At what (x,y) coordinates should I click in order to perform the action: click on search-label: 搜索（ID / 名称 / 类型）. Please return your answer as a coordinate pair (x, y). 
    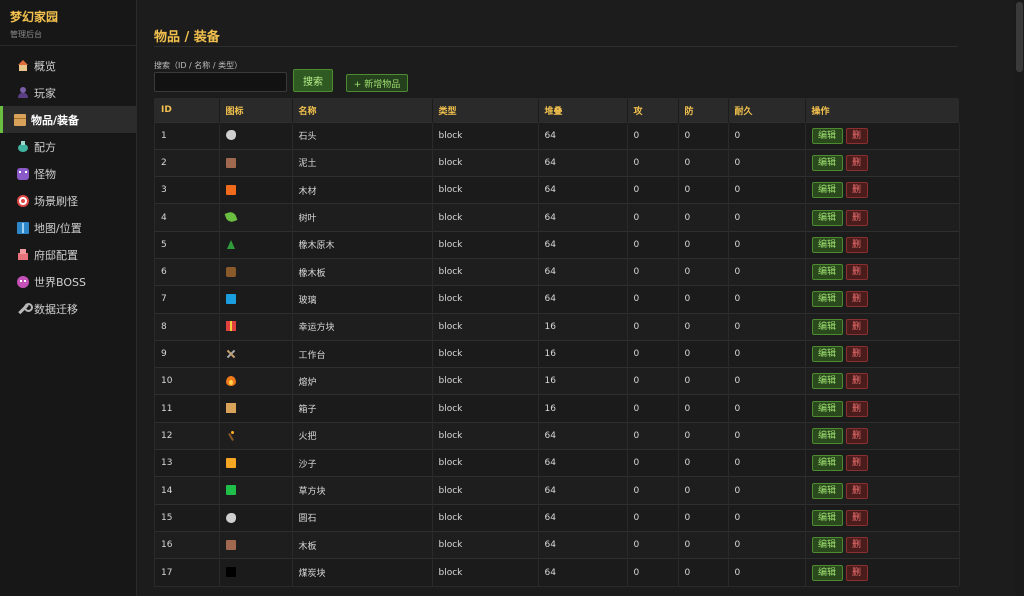
    Looking at the image, I should click on (198, 65).